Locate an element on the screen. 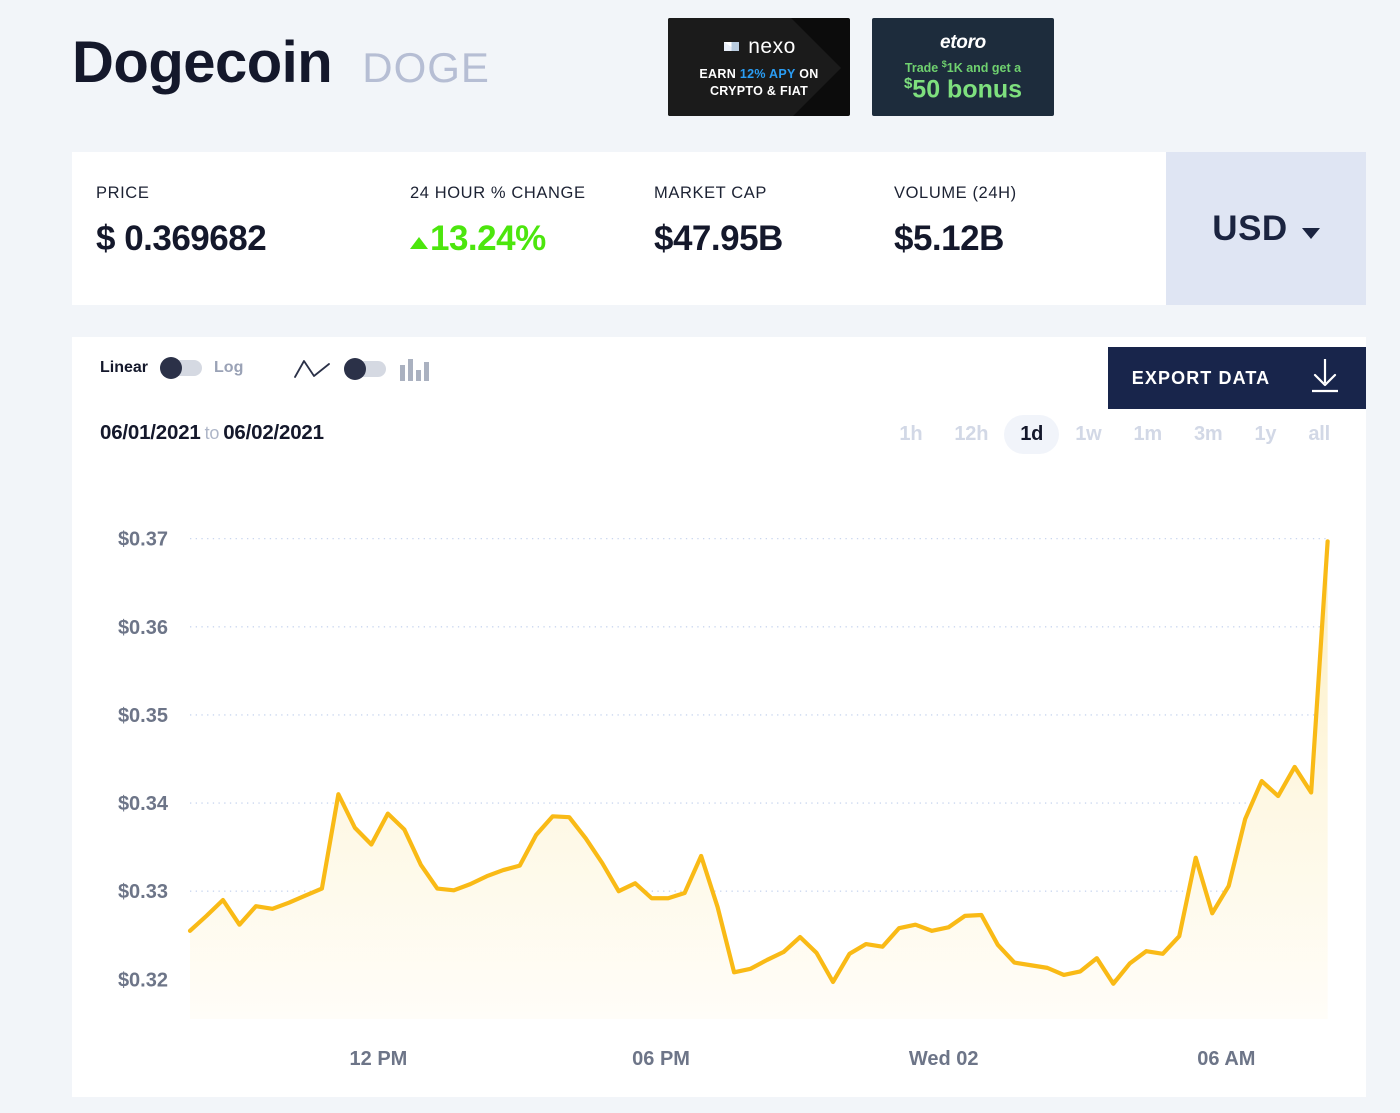 Image resolution: width=1400 pixels, height=1113 pixels. y-axis-tick-label: $0.34 is located at coordinates (143, 804).